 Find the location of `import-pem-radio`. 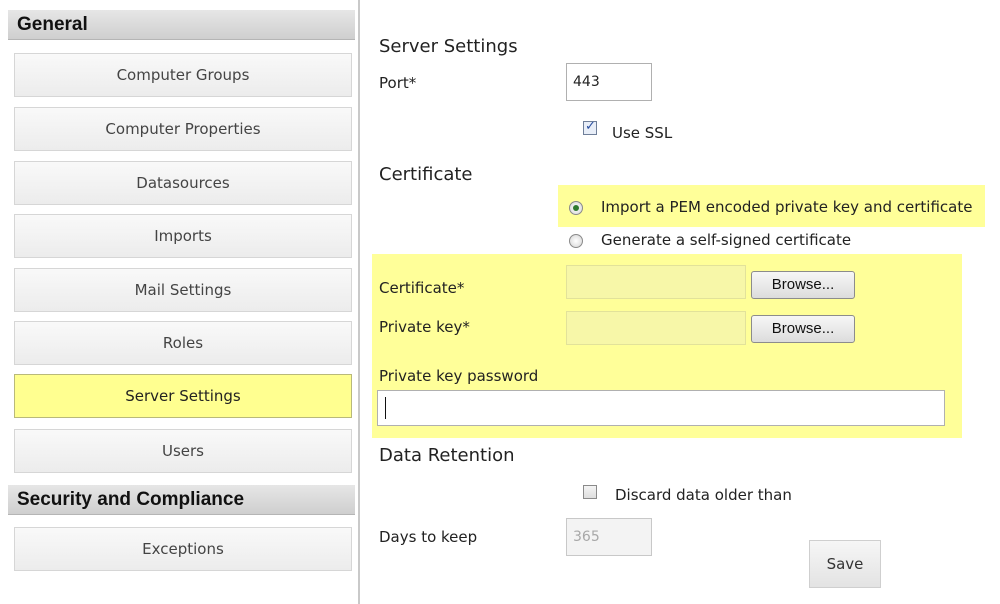

import-pem-radio is located at coordinates (576, 208).